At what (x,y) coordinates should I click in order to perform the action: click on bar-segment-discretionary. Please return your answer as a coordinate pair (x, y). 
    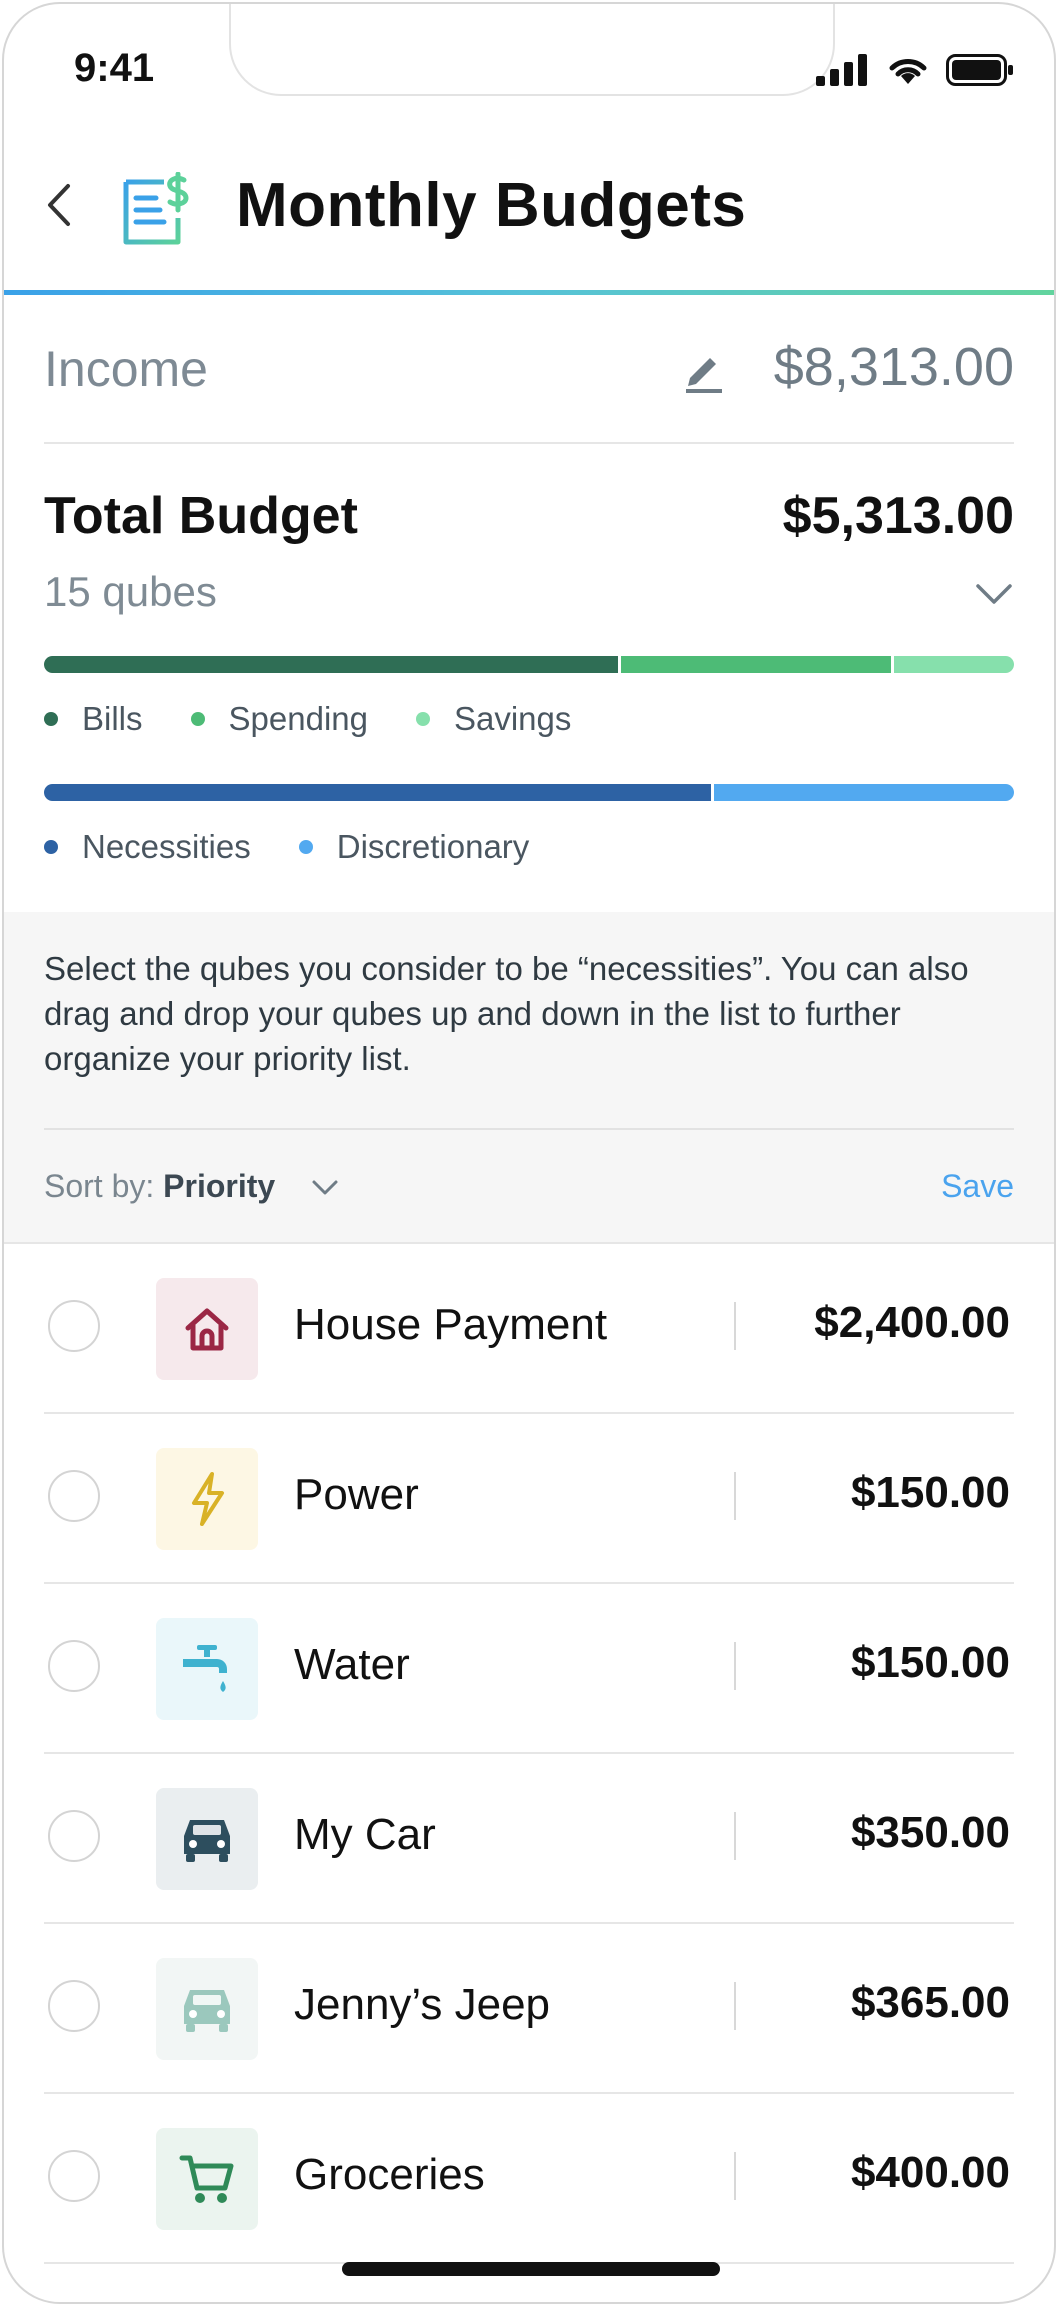
    Looking at the image, I should click on (864, 792).